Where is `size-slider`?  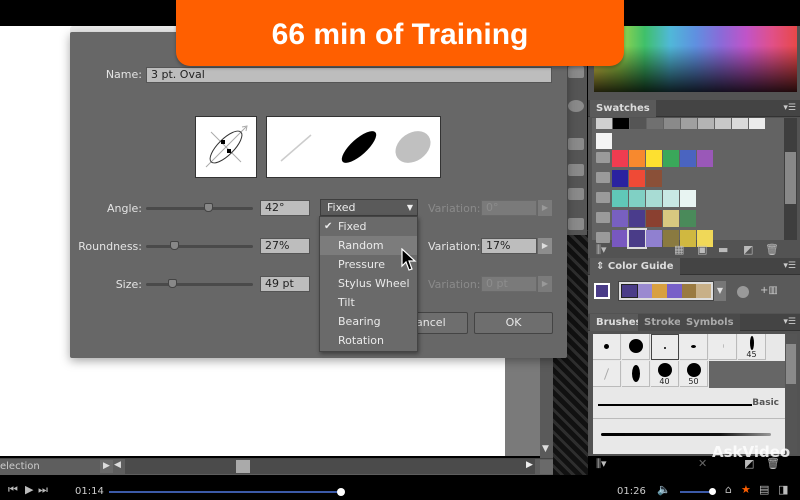
size-slider is located at coordinates (199, 284).